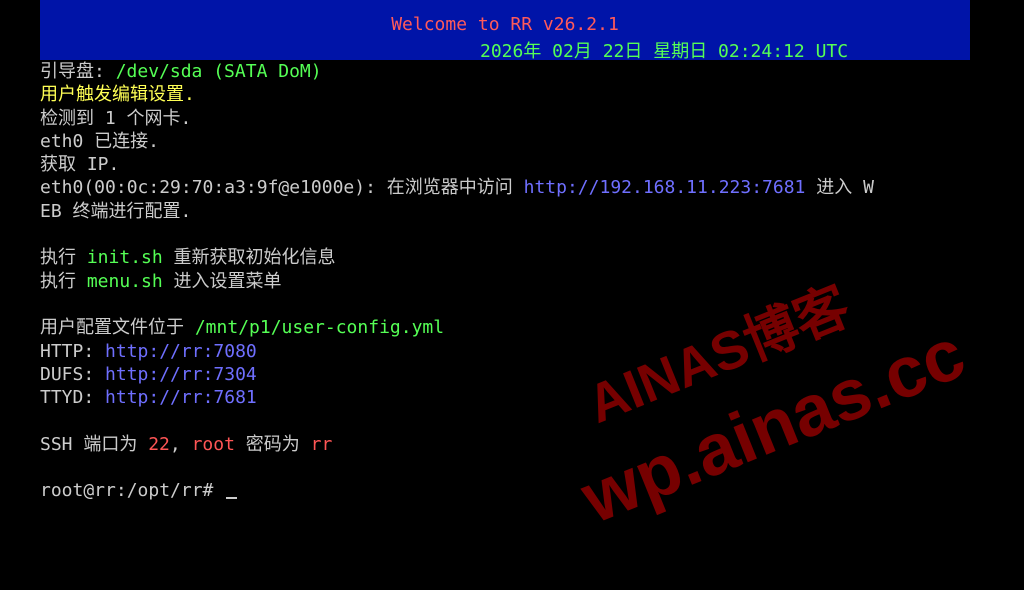 The height and width of the screenshot is (590, 1024). I want to click on ssh-user: root, so click(213, 444).